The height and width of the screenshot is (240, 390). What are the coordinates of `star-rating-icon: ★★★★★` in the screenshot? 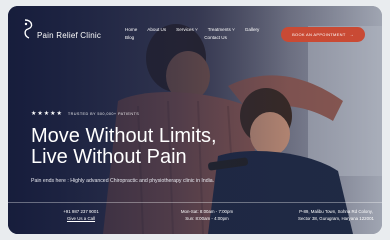 It's located at (47, 114).